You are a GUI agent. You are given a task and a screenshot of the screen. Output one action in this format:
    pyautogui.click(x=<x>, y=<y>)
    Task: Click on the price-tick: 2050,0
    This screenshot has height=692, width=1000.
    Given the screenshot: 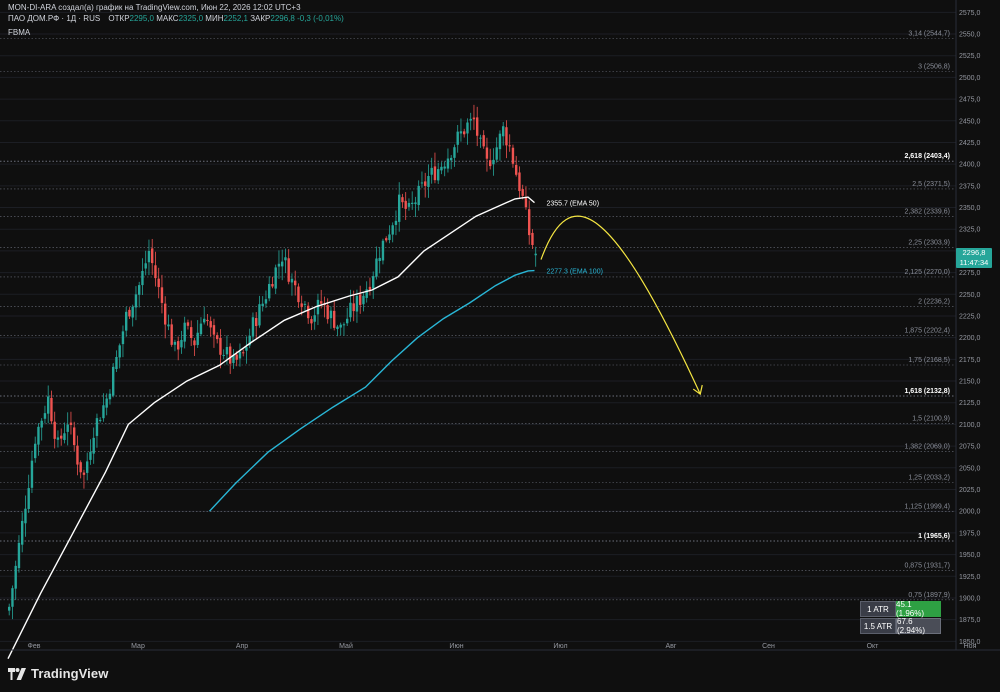 What is the action you would take?
    pyautogui.click(x=970, y=468)
    